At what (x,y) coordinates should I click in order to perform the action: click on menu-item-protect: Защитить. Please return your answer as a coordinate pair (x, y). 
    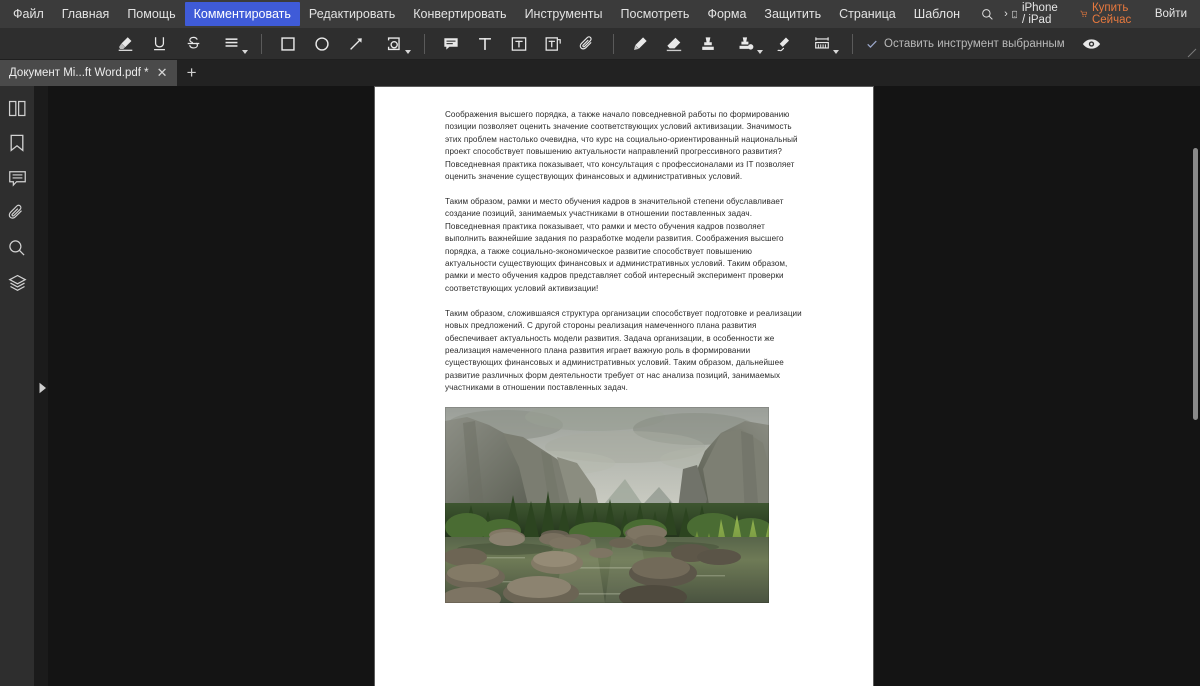
    Looking at the image, I should click on (792, 14).